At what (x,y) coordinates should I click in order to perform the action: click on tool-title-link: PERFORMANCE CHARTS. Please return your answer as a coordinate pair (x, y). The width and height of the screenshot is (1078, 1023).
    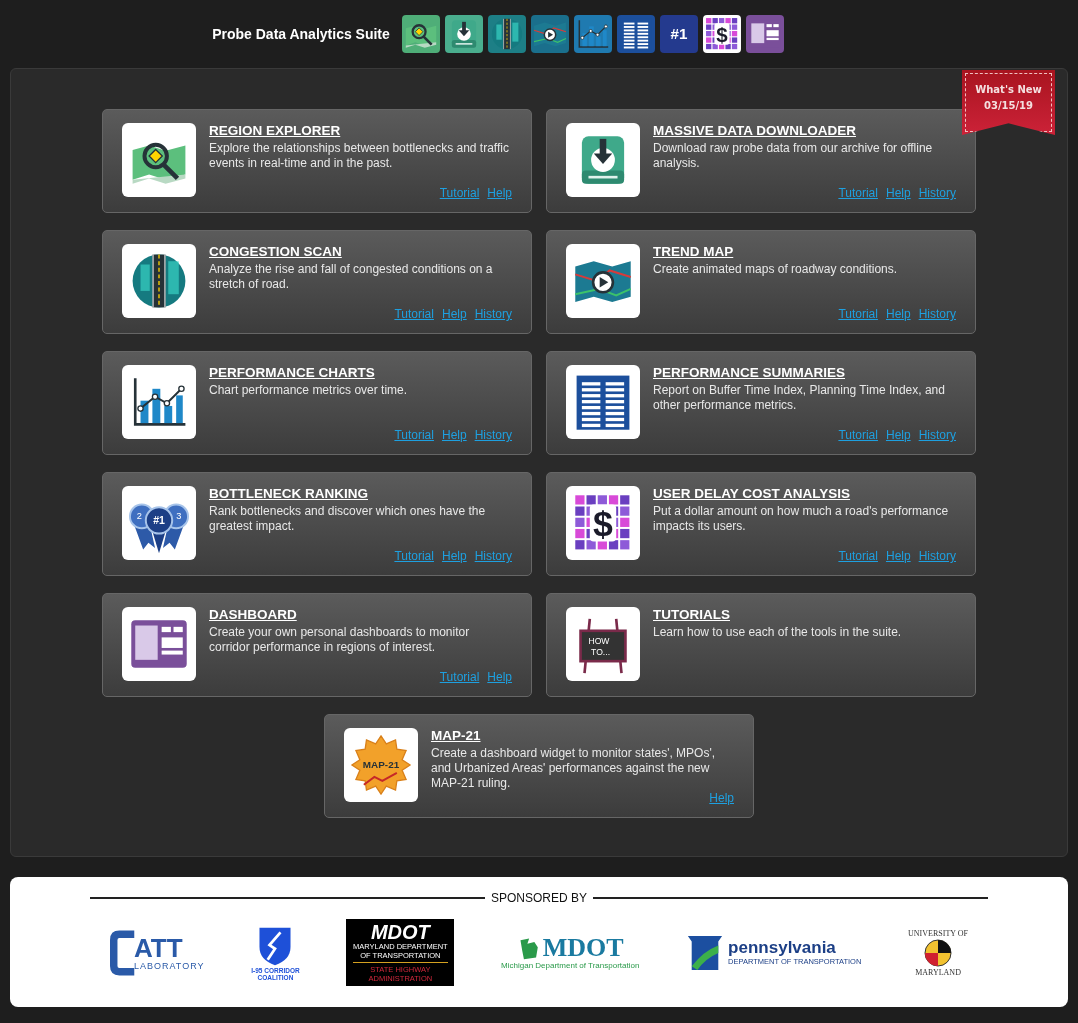
    Looking at the image, I should click on (292, 372).